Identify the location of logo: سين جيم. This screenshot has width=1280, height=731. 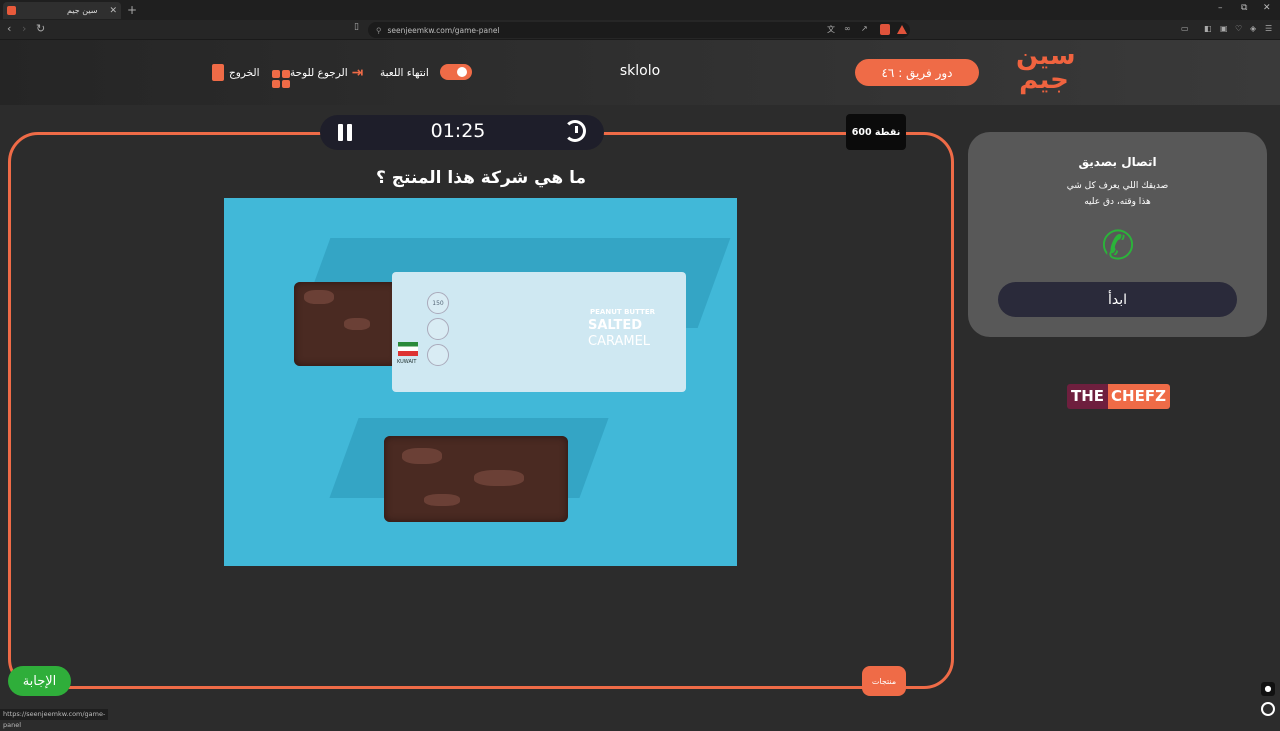
(1046, 70).